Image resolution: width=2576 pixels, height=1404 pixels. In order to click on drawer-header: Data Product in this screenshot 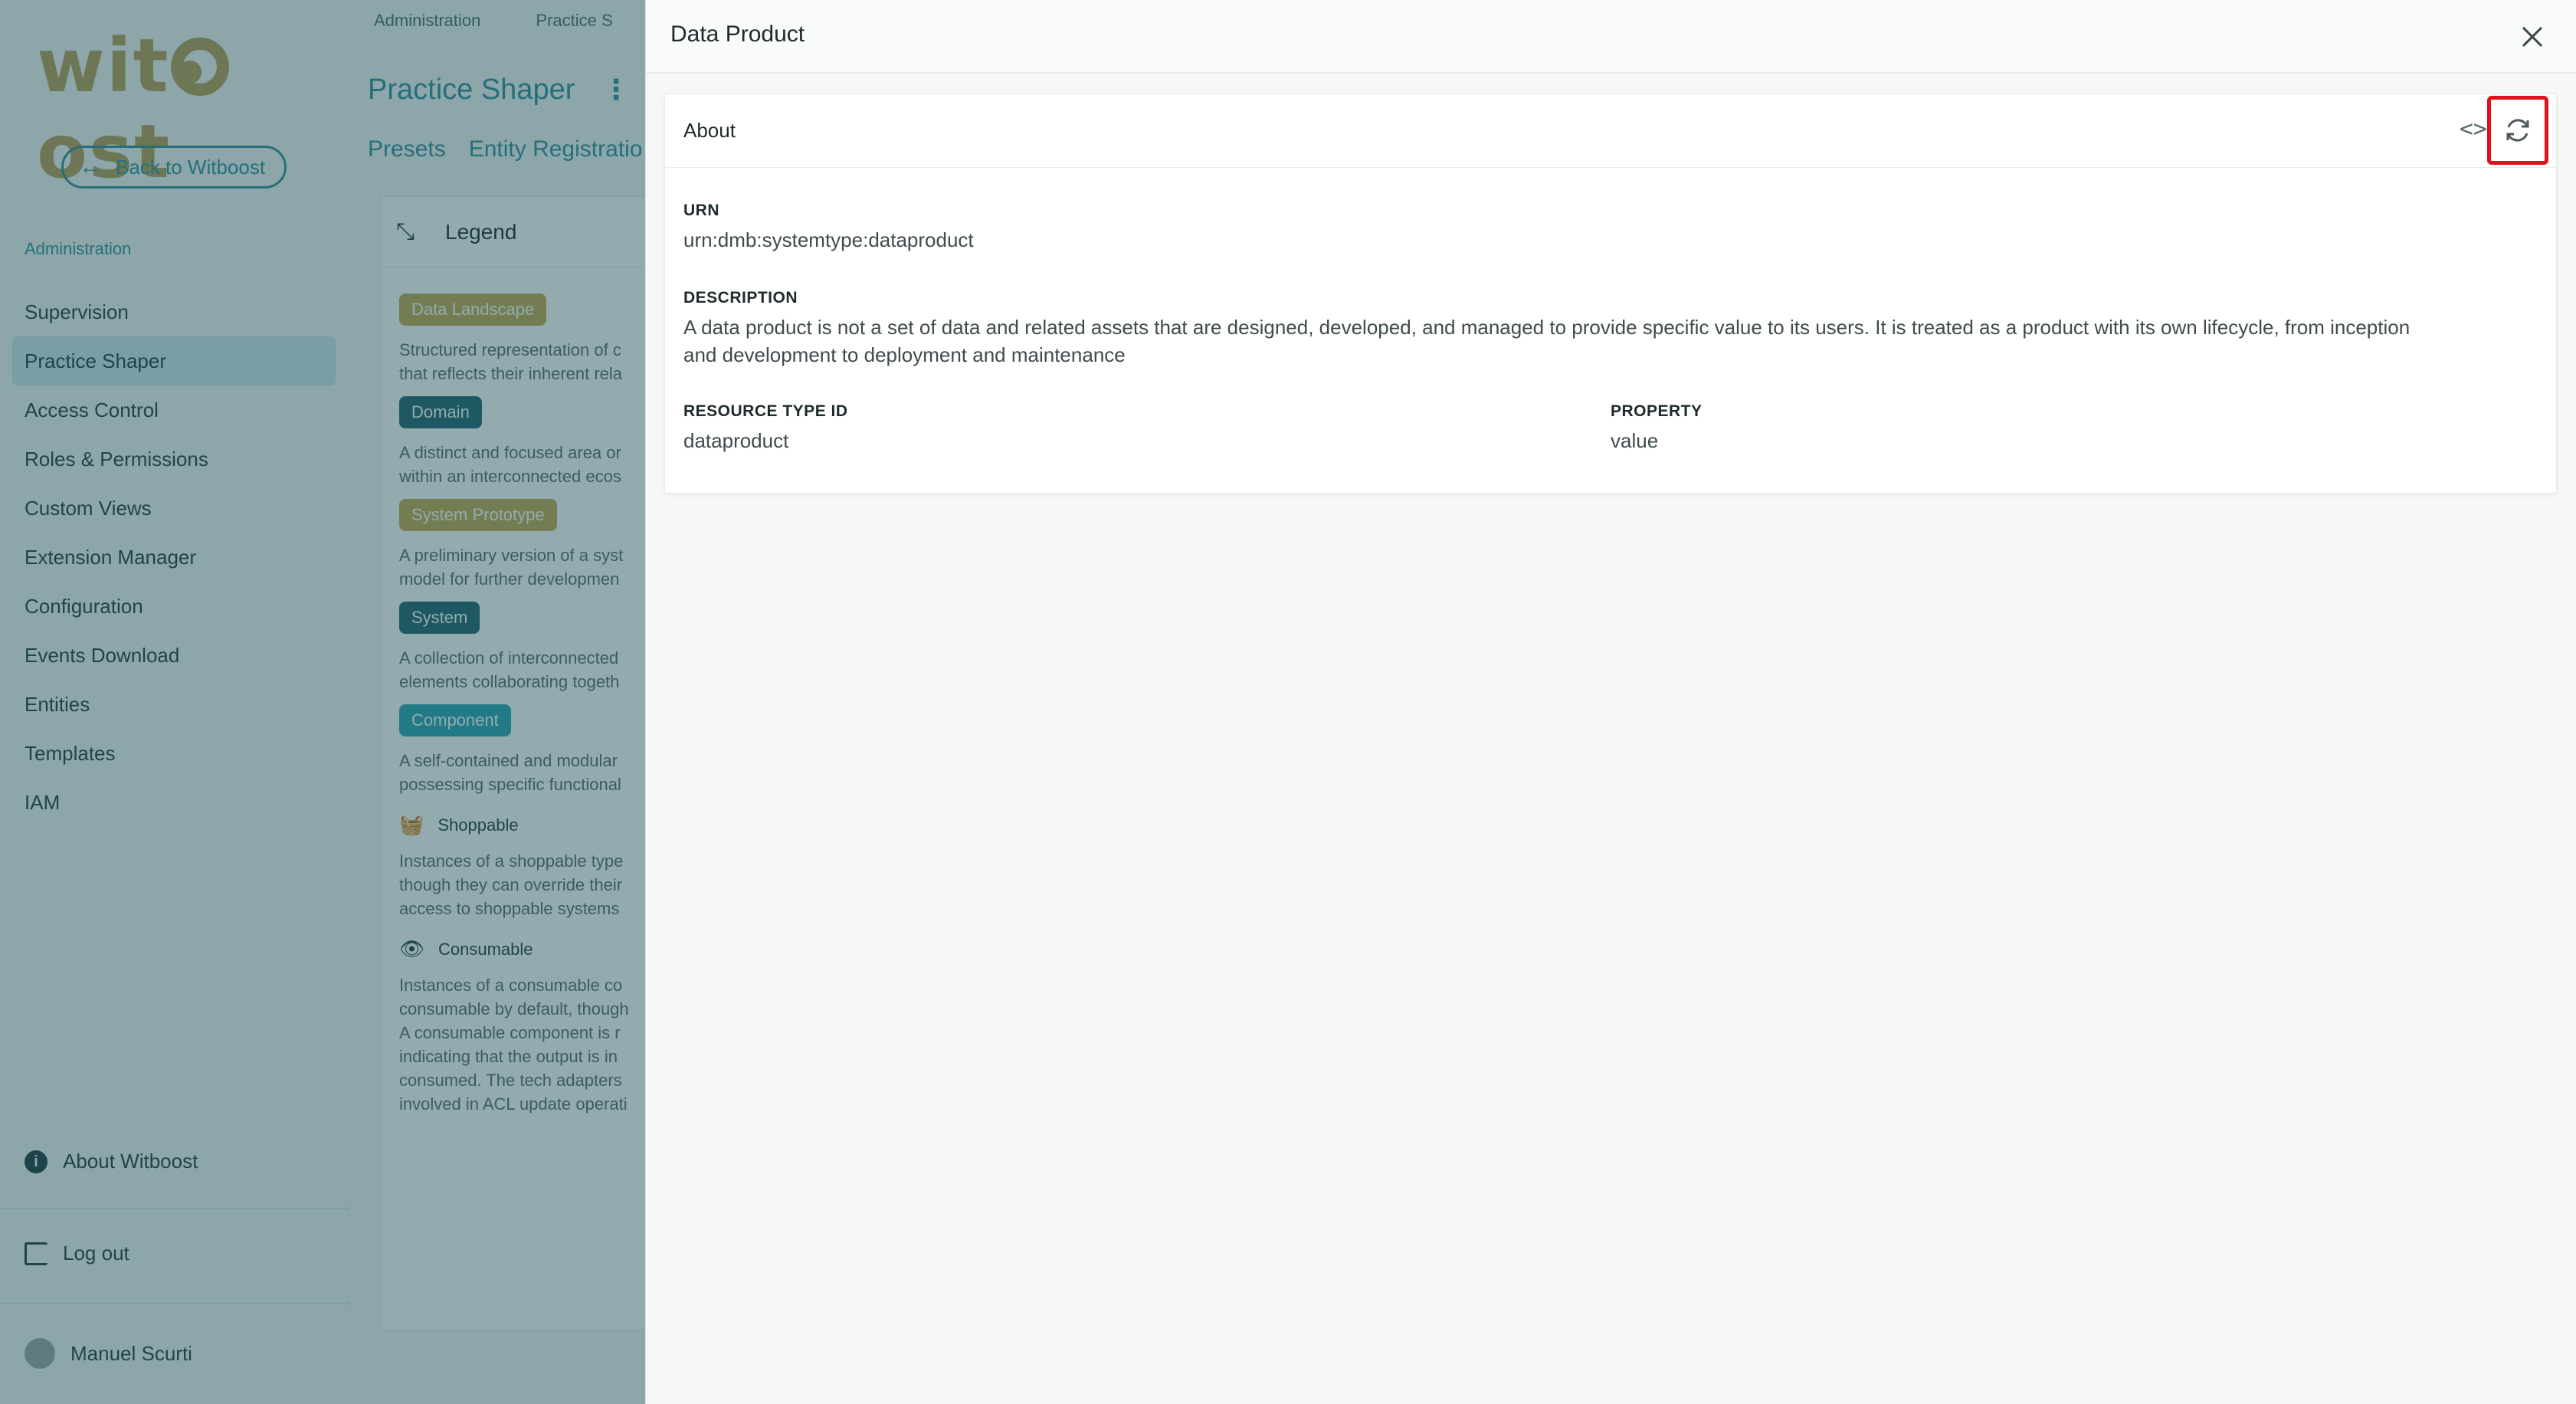, I will do `click(1611, 37)`.